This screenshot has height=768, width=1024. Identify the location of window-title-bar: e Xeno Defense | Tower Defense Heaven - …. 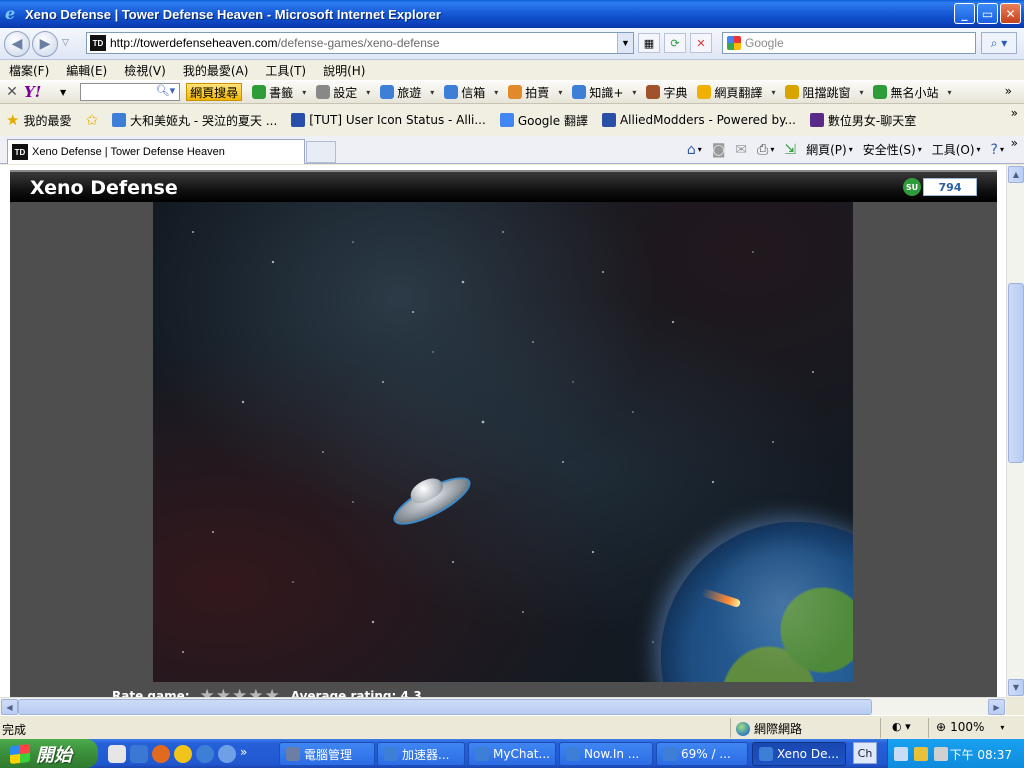
(512, 14).